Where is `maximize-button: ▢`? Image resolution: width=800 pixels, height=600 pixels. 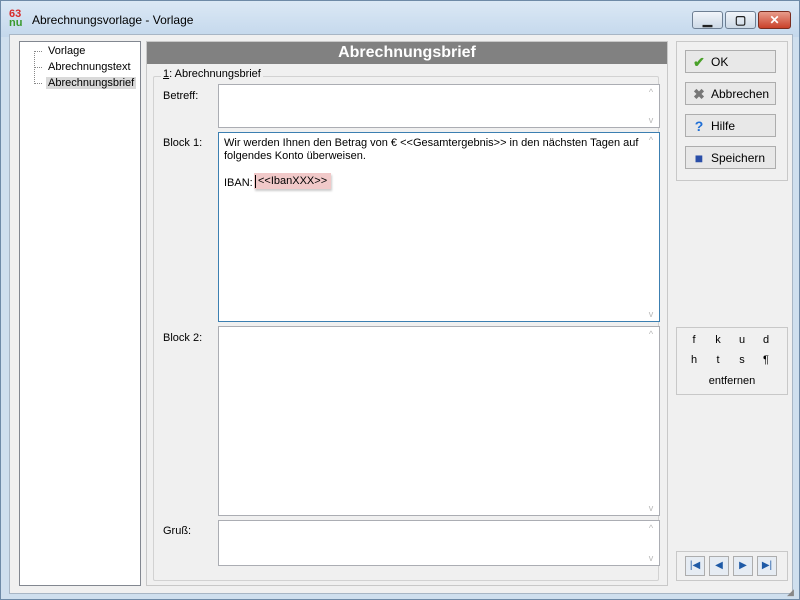
maximize-button: ▢ is located at coordinates (740, 20).